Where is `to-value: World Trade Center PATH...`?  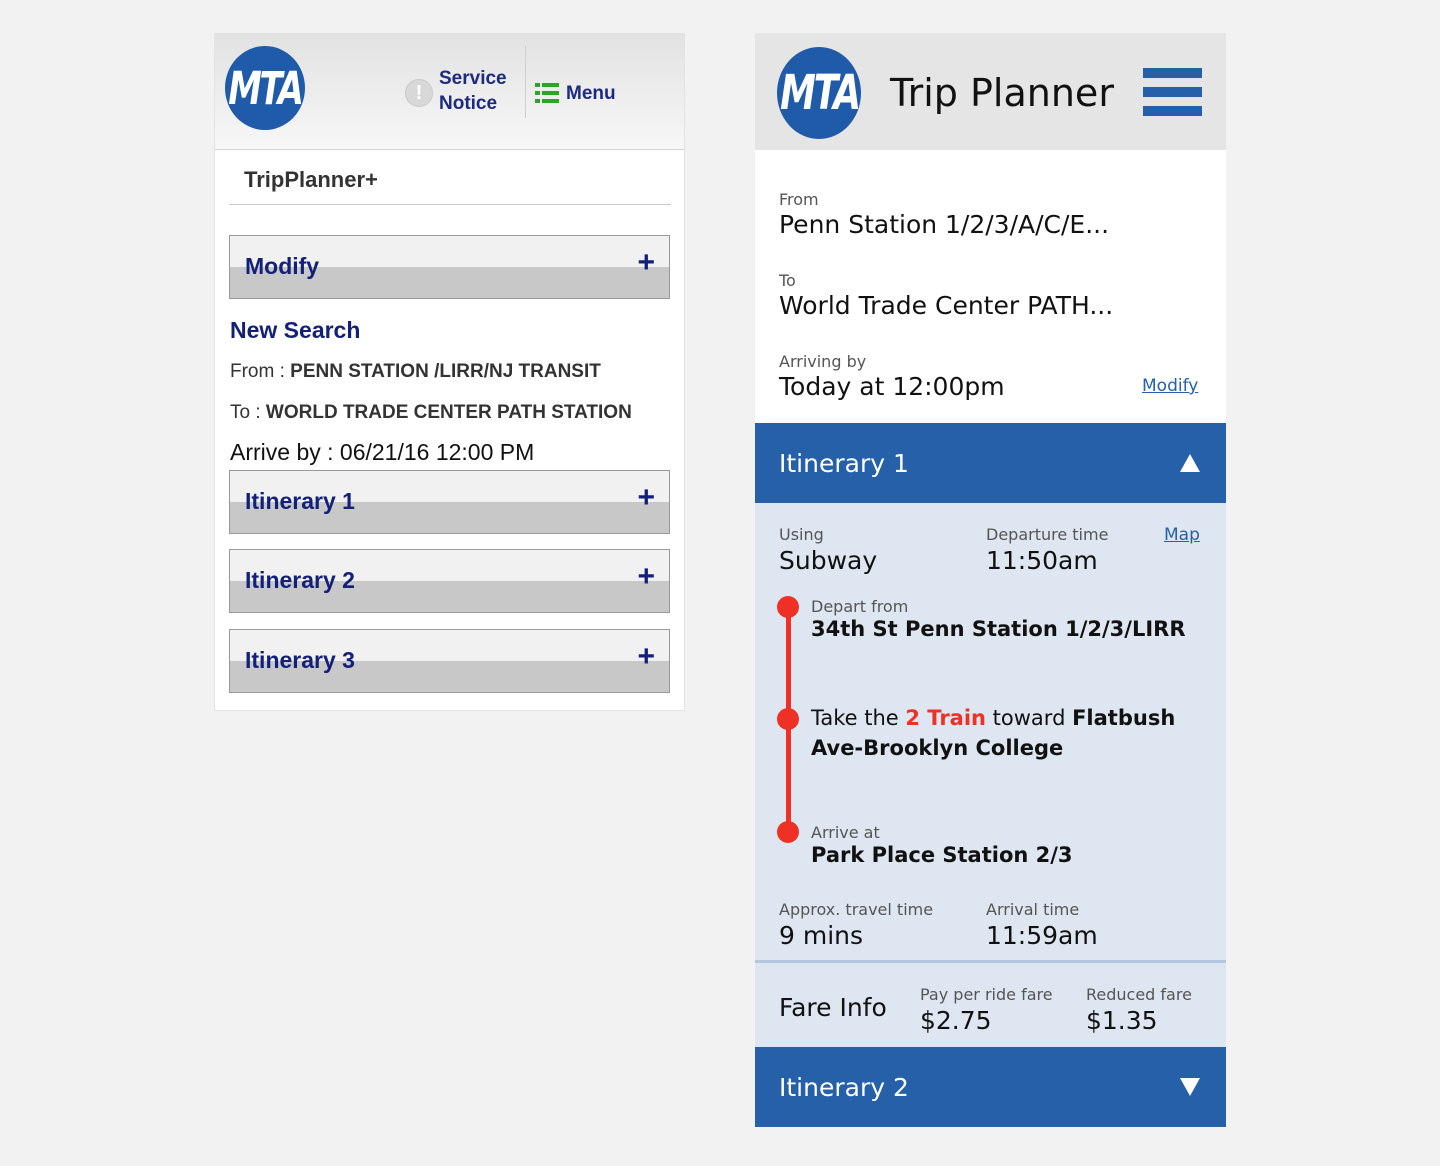 to-value: World Trade Center PATH... is located at coordinates (946, 305).